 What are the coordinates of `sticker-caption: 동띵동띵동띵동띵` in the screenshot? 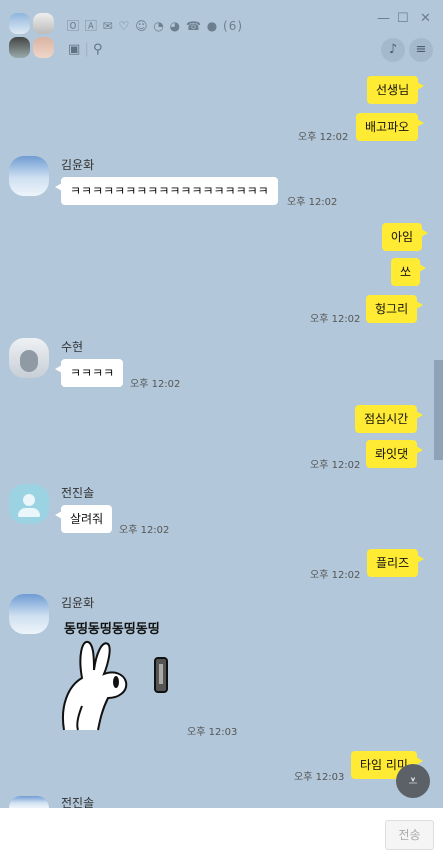 It's located at (112, 629).